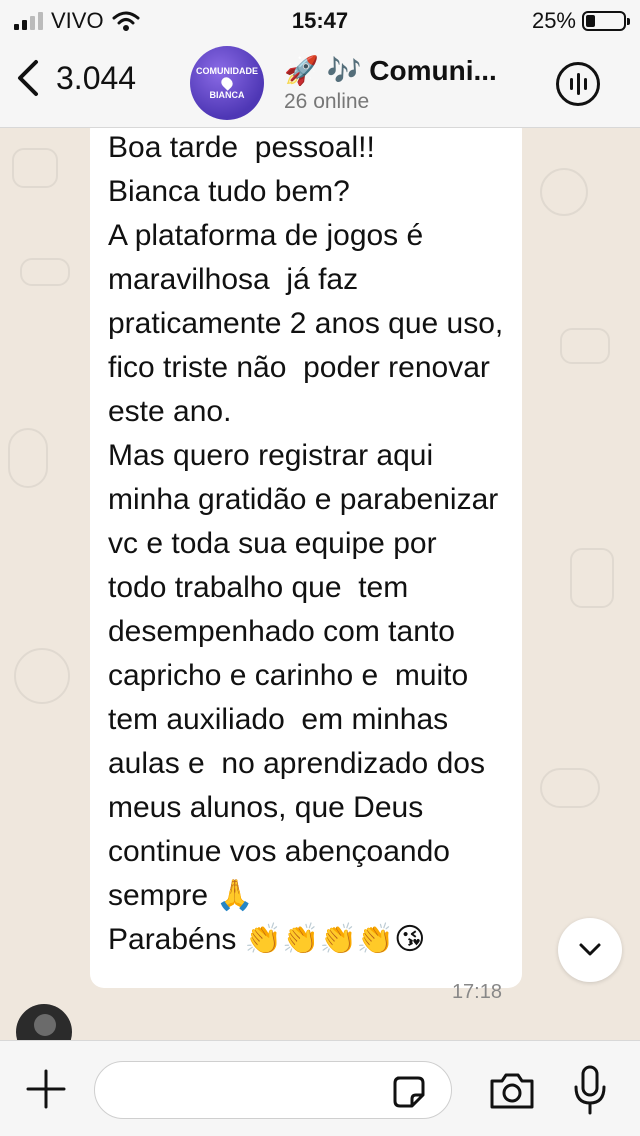 This screenshot has height=1136, width=640. I want to click on audio-call-button, so click(578, 84).